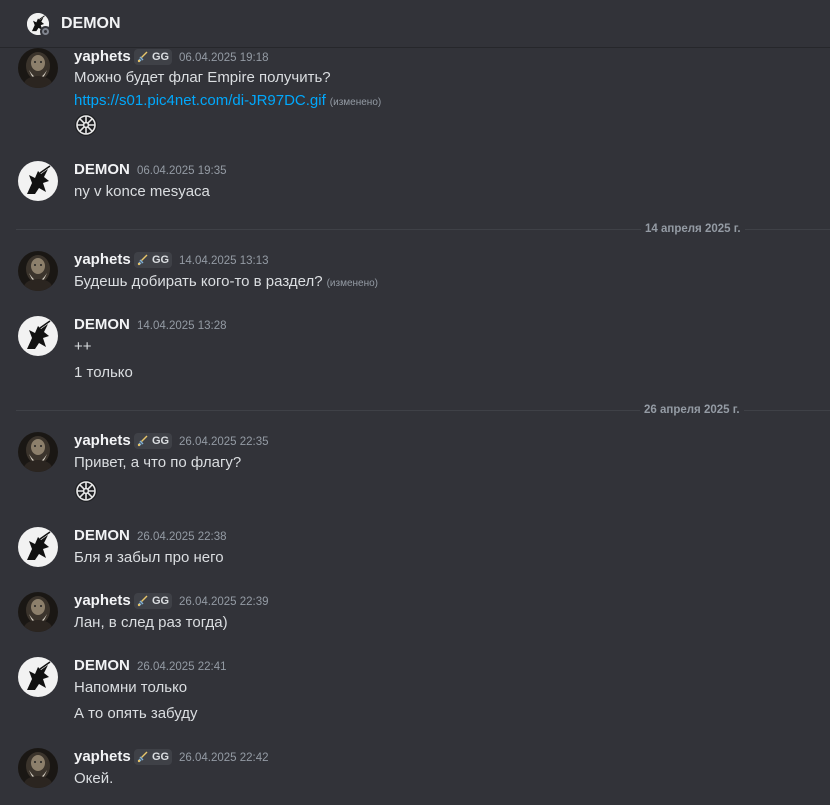 This screenshot has height=805, width=830. I want to click on message-text: Окей., so click(94, 778).